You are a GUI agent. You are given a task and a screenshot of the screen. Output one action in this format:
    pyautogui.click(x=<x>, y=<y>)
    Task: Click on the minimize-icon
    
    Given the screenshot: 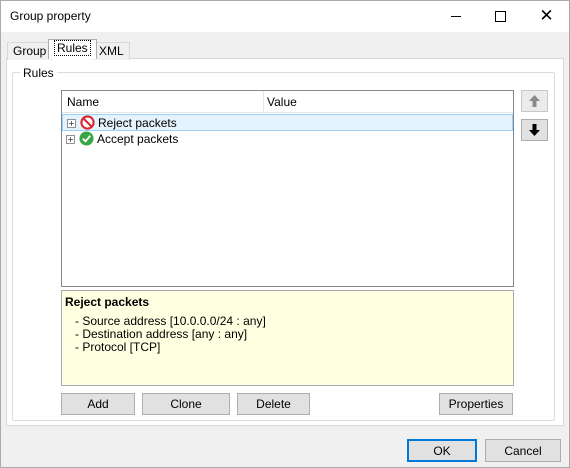 What is the action you would take?
    pyautogui.click(x=455, y=16)
    